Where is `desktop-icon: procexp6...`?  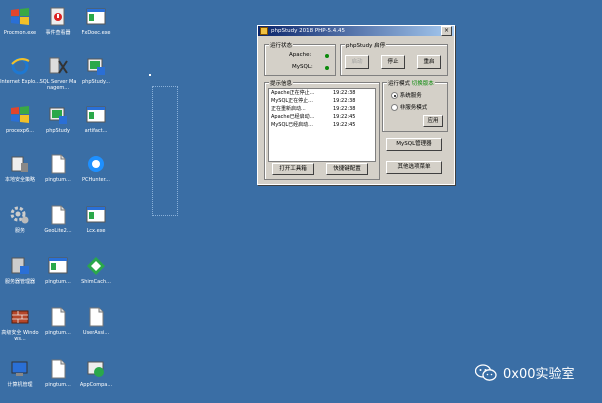 desktop-icon: procexp6... is located at coordinates (20, 119).